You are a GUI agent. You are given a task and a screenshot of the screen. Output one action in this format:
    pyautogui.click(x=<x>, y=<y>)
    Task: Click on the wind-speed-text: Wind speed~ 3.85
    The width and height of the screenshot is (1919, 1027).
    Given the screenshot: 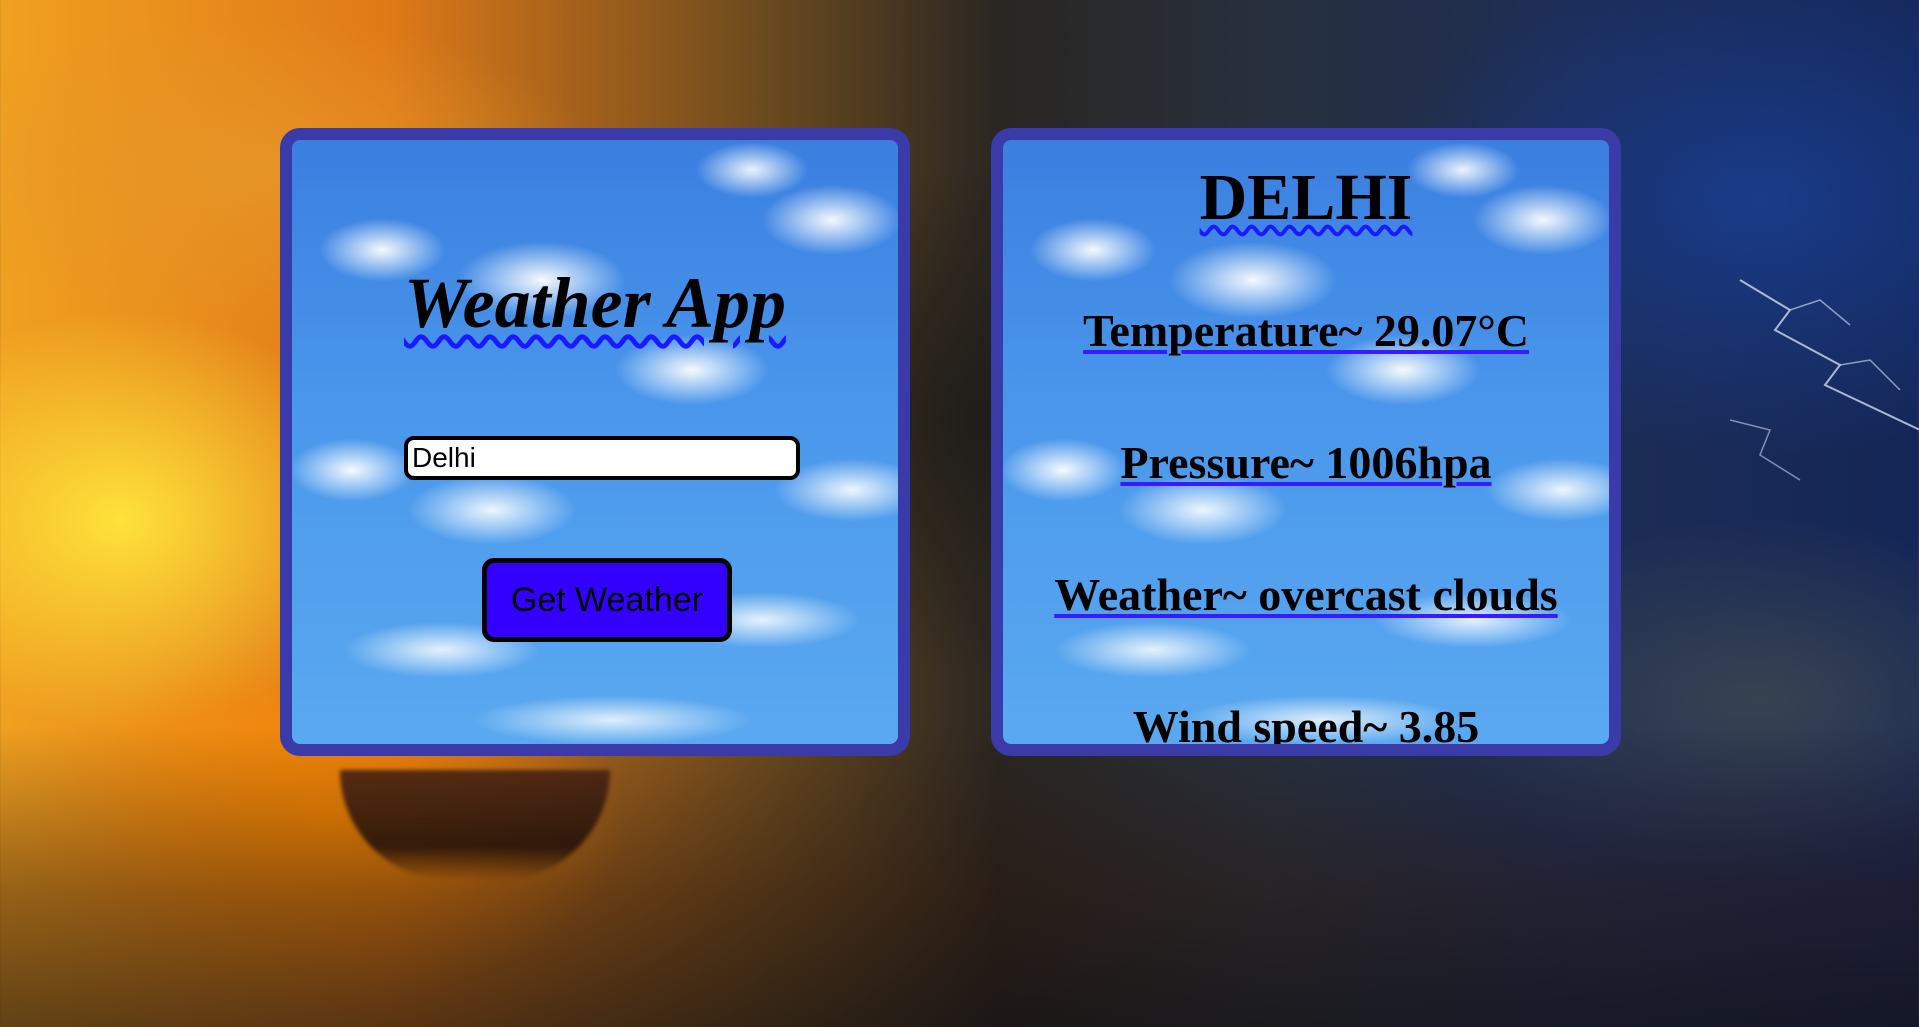 What is the action you would take?
    pyautogui.click(x=1306, y=726)
    